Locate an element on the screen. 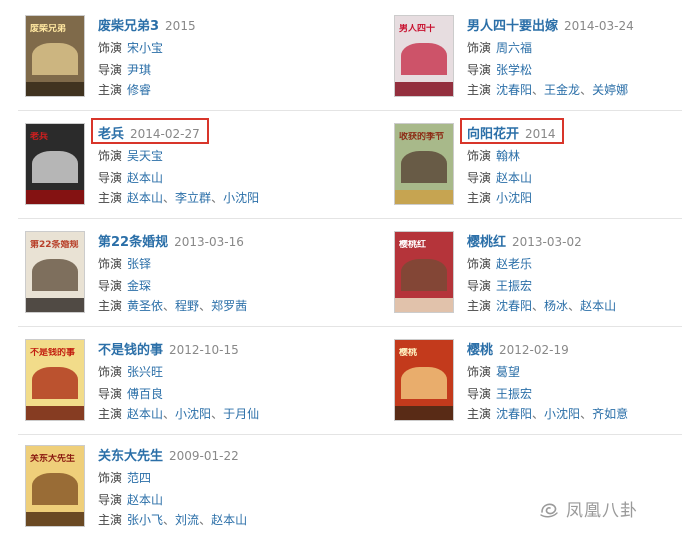 This screenshot has width=682, height=541. role-row: 饰演 范四 is located at coordinates (125, 478).